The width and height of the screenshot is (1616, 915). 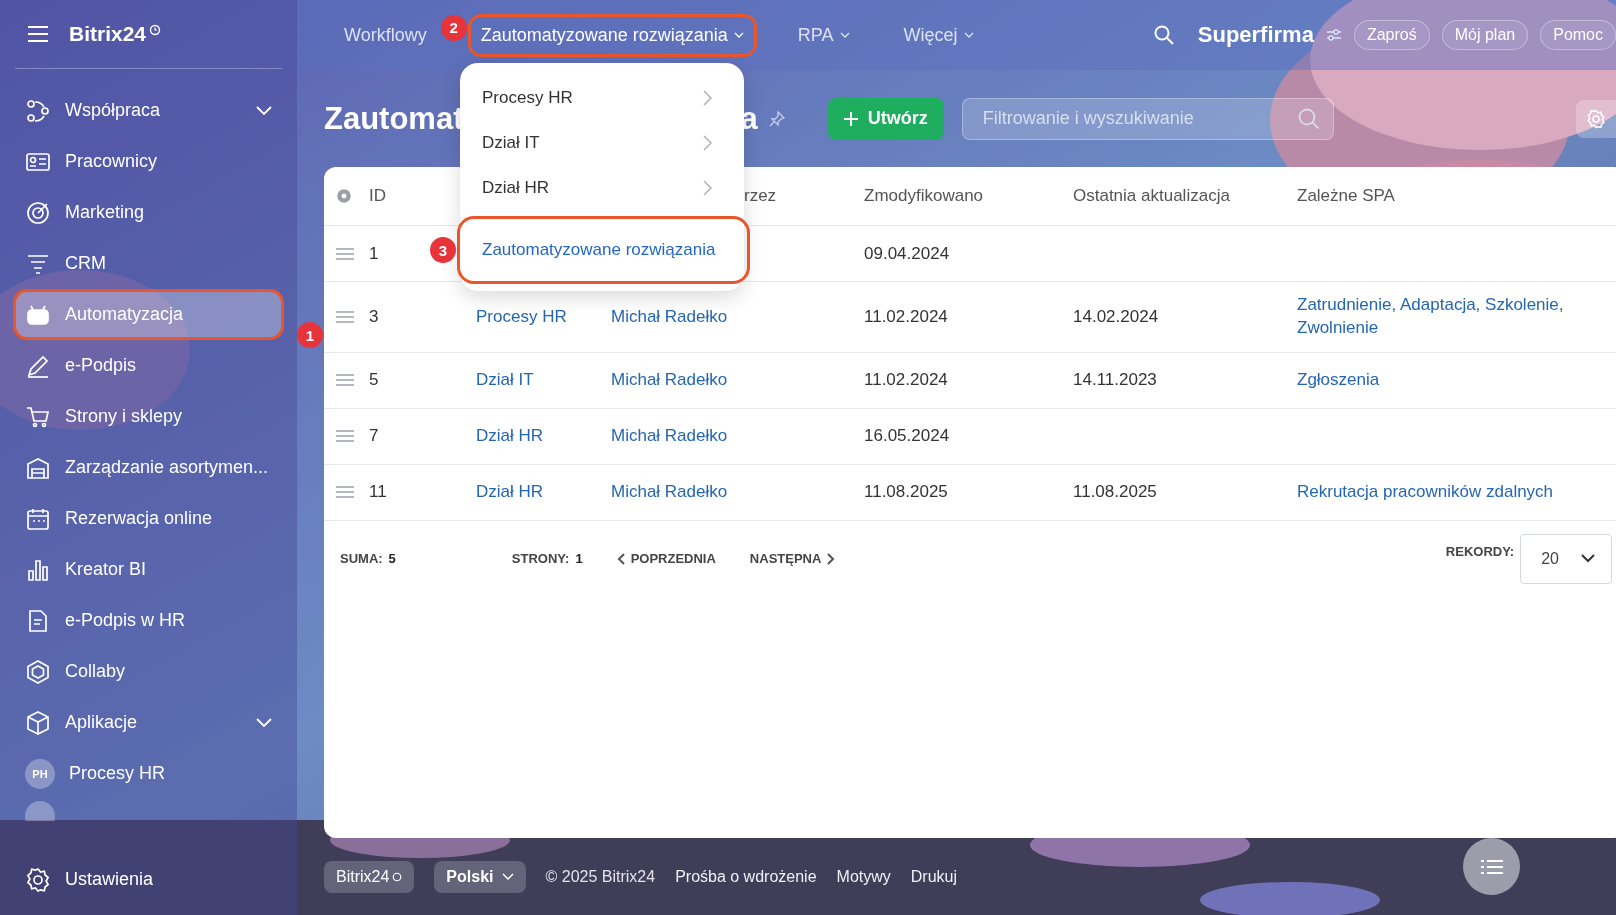 I want to click on sliders-icon, so click(x=1333, y=35).